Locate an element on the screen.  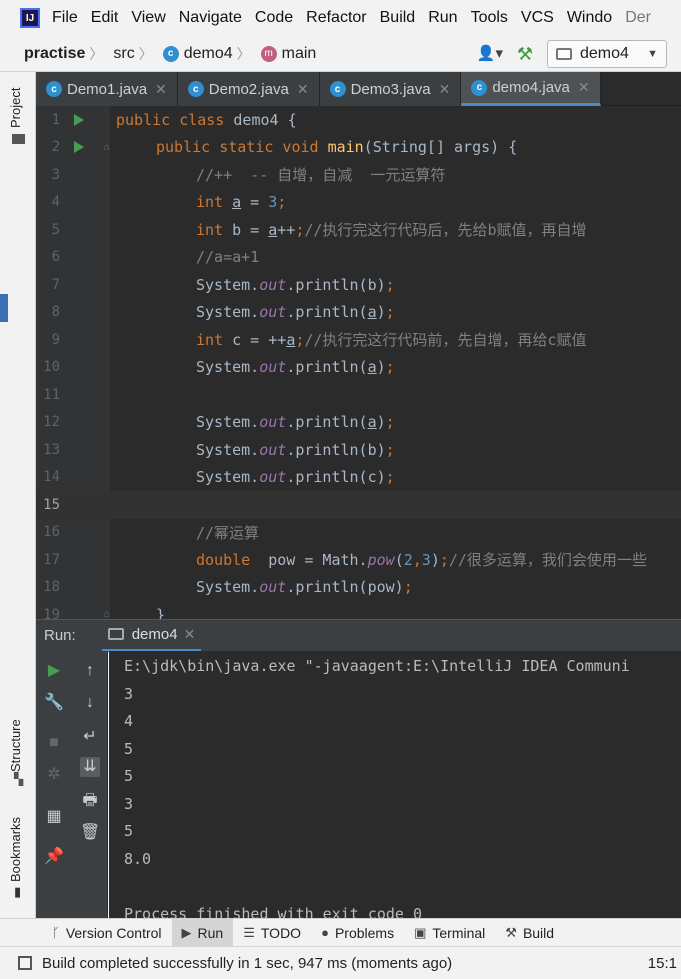
code-line: 18 System.out.println(pow); is located at coordinates (358, 588).